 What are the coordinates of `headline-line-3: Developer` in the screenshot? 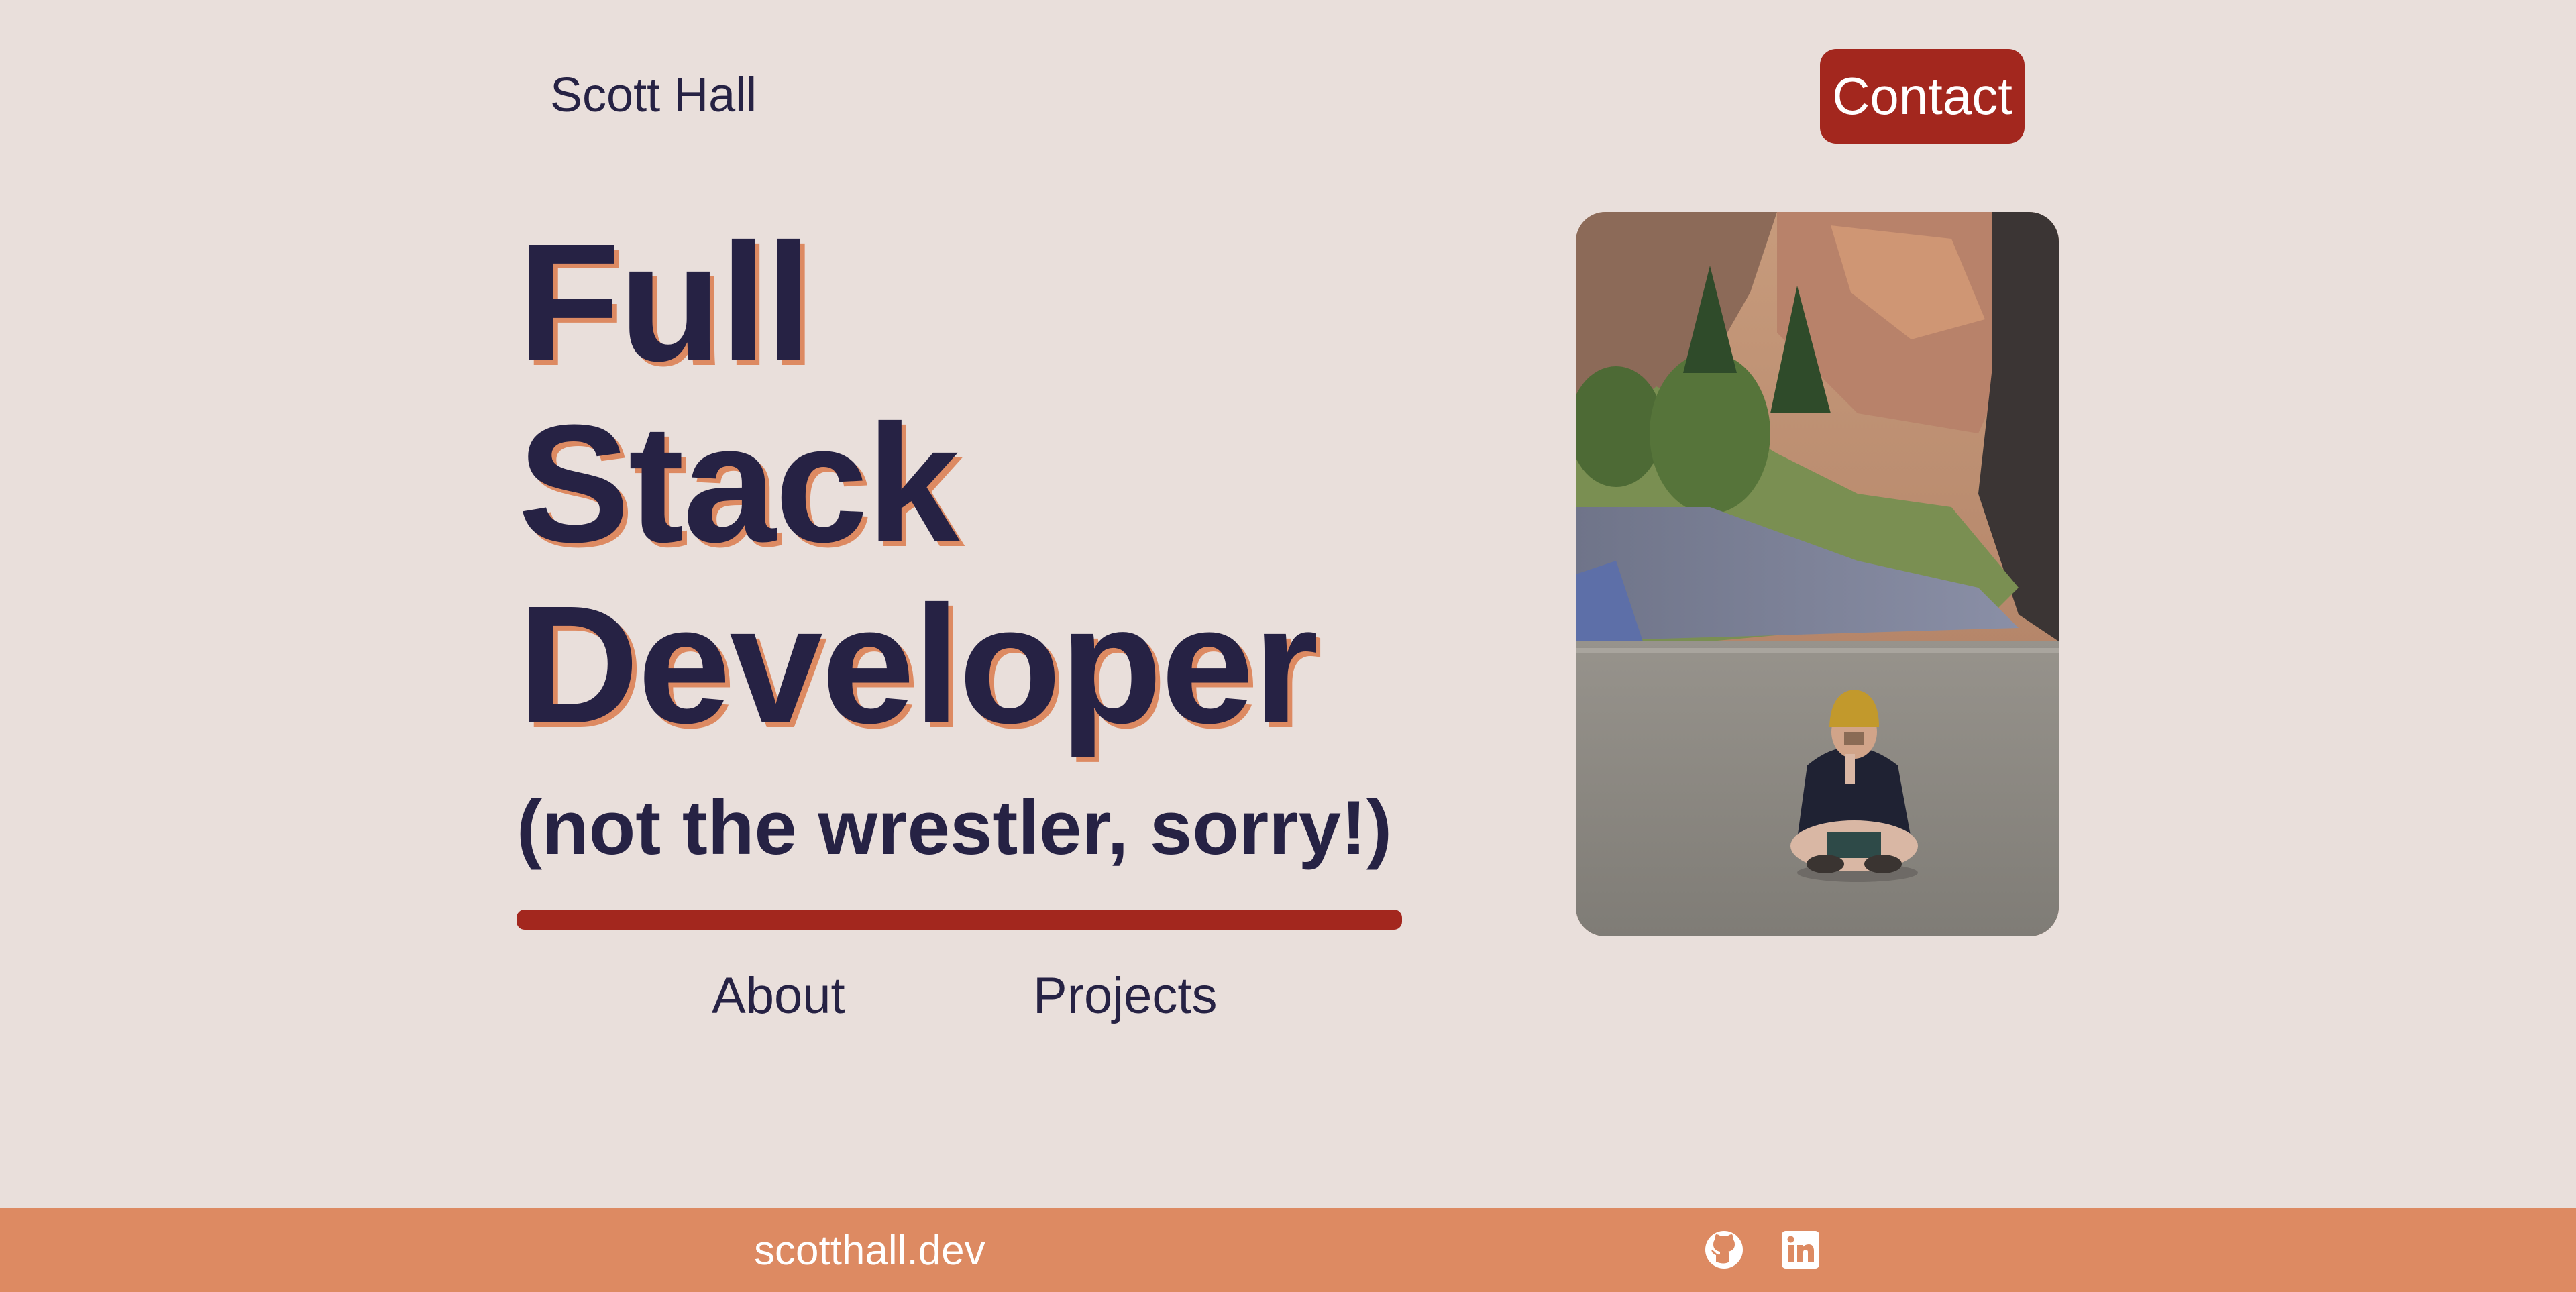 It's located at (918, 664).